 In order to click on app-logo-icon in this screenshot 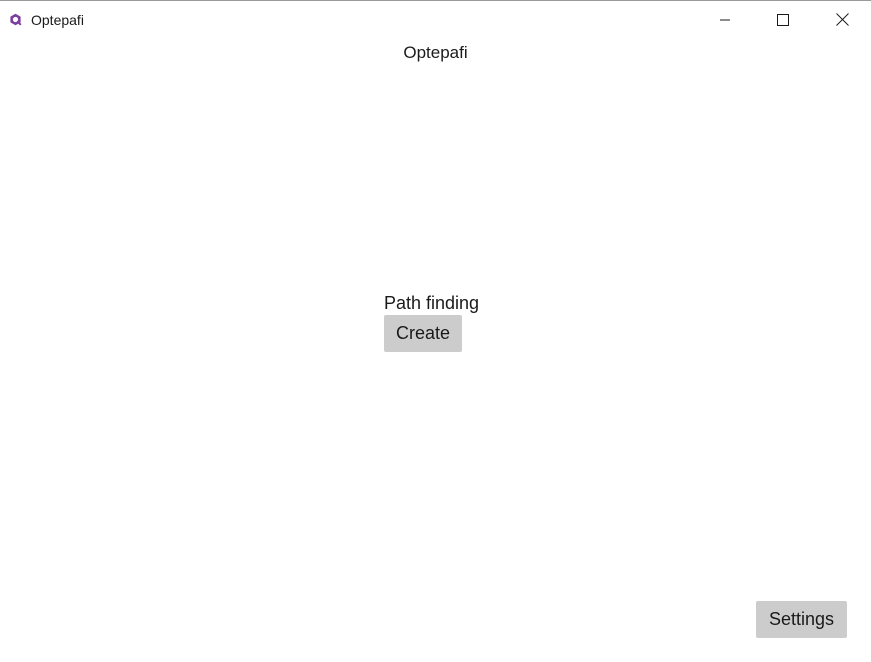, I will do `click(16, 19)`.